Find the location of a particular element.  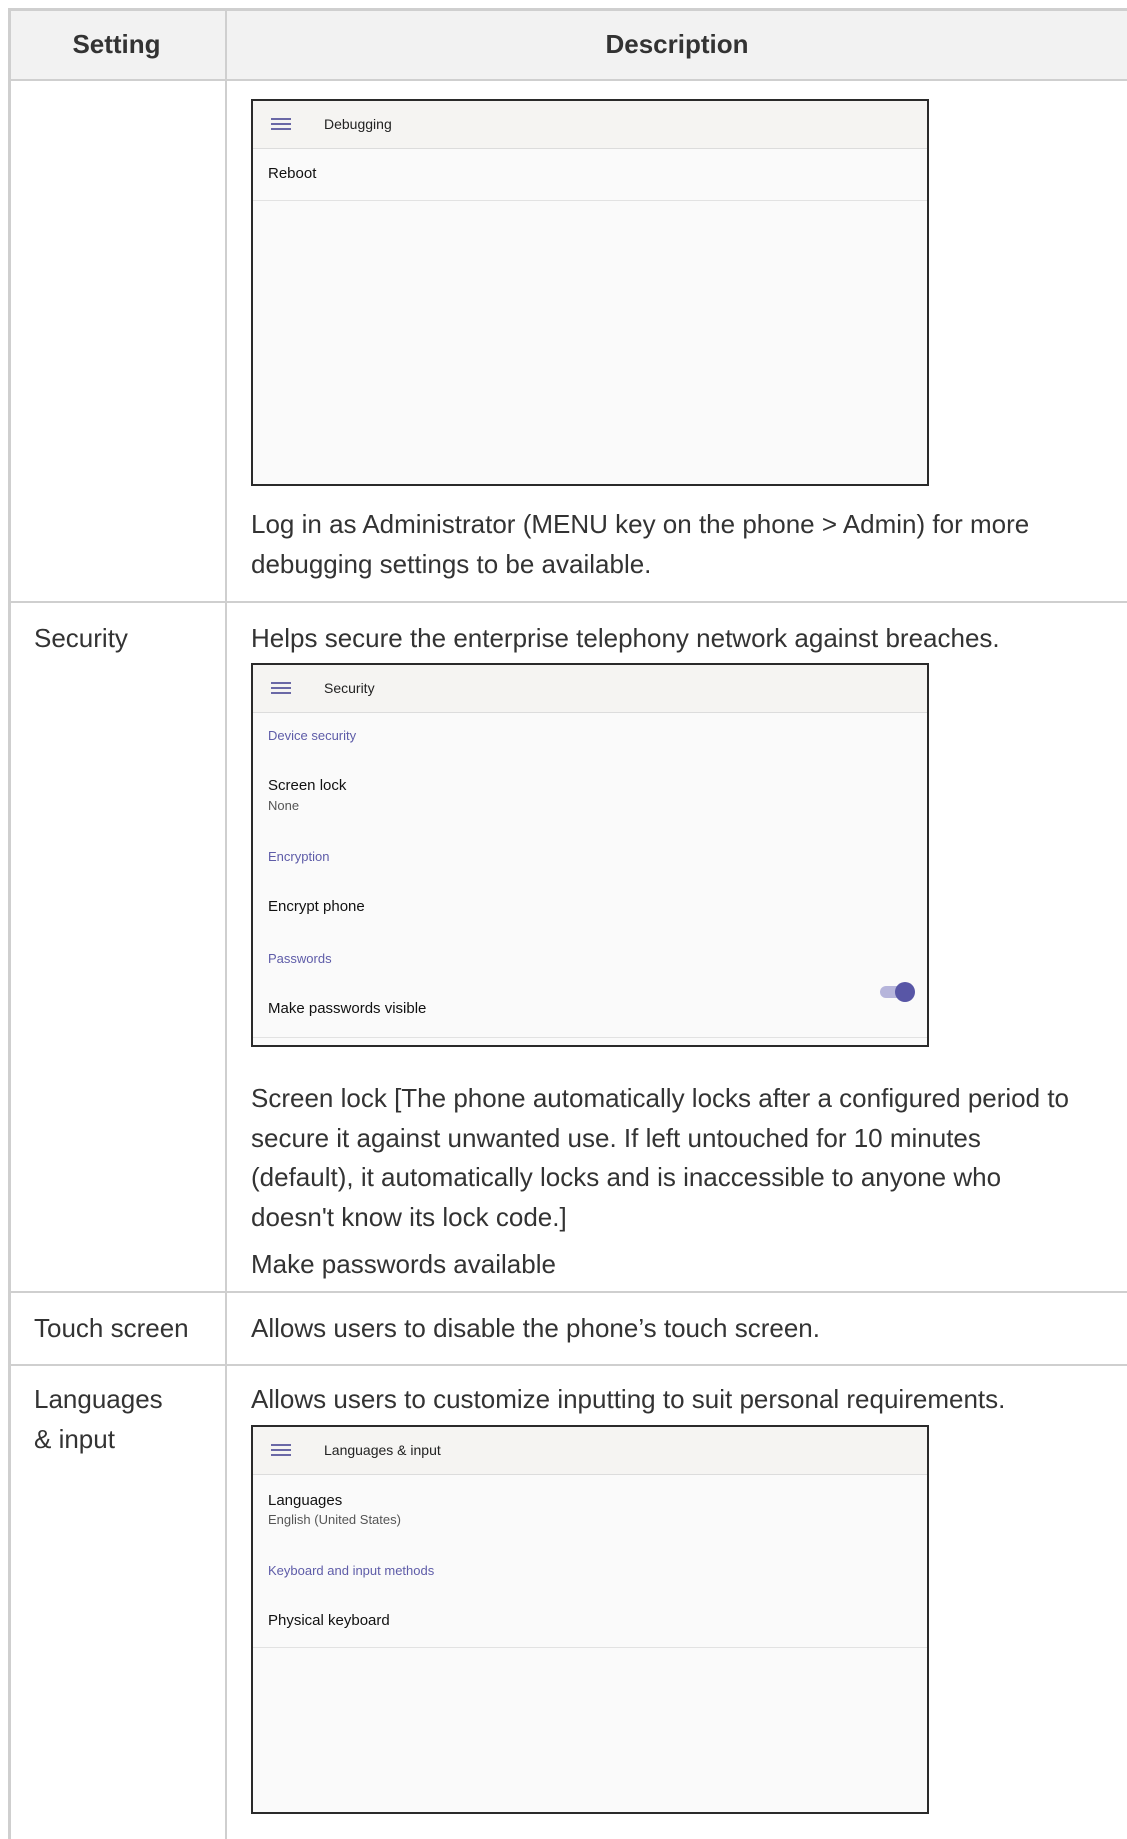

table-top-border is located at coordinates (567, 9).